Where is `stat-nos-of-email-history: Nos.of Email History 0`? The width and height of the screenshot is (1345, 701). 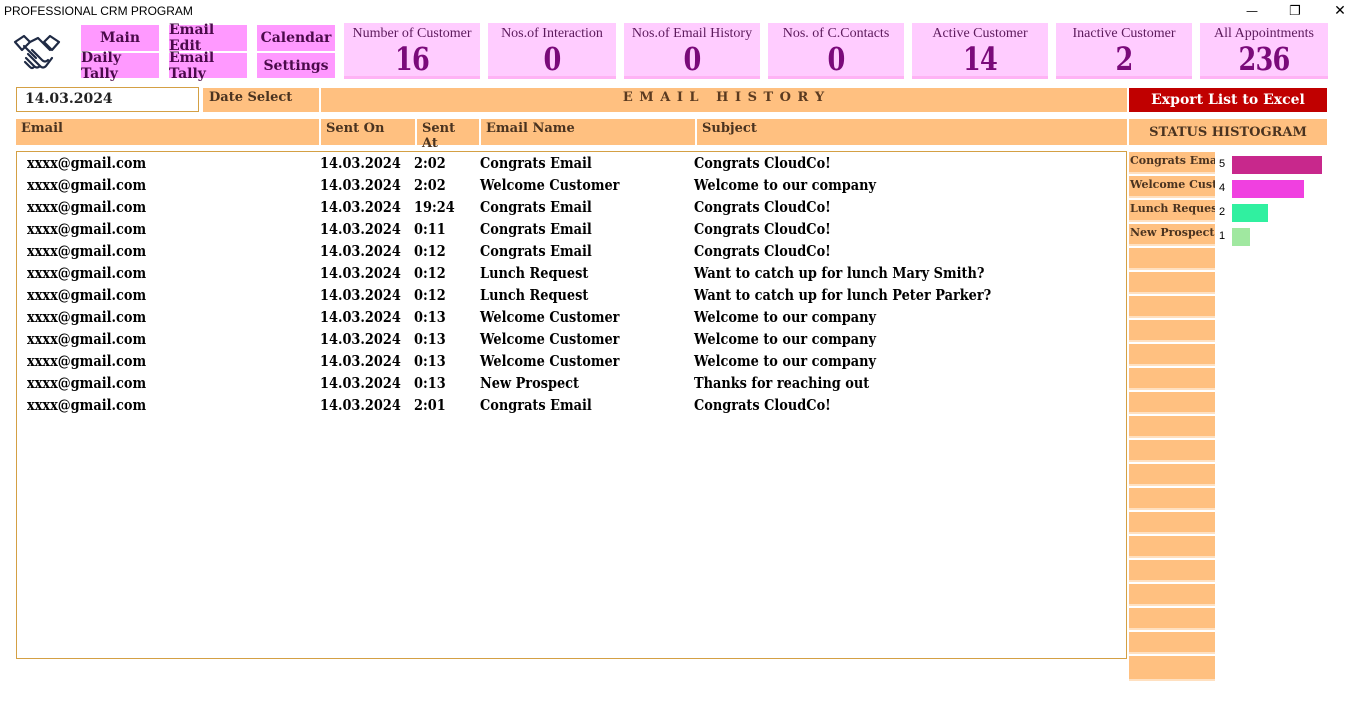 stat-nos-of-email-history: Nos.of Email History 0 is located at coordinates (692, 51).